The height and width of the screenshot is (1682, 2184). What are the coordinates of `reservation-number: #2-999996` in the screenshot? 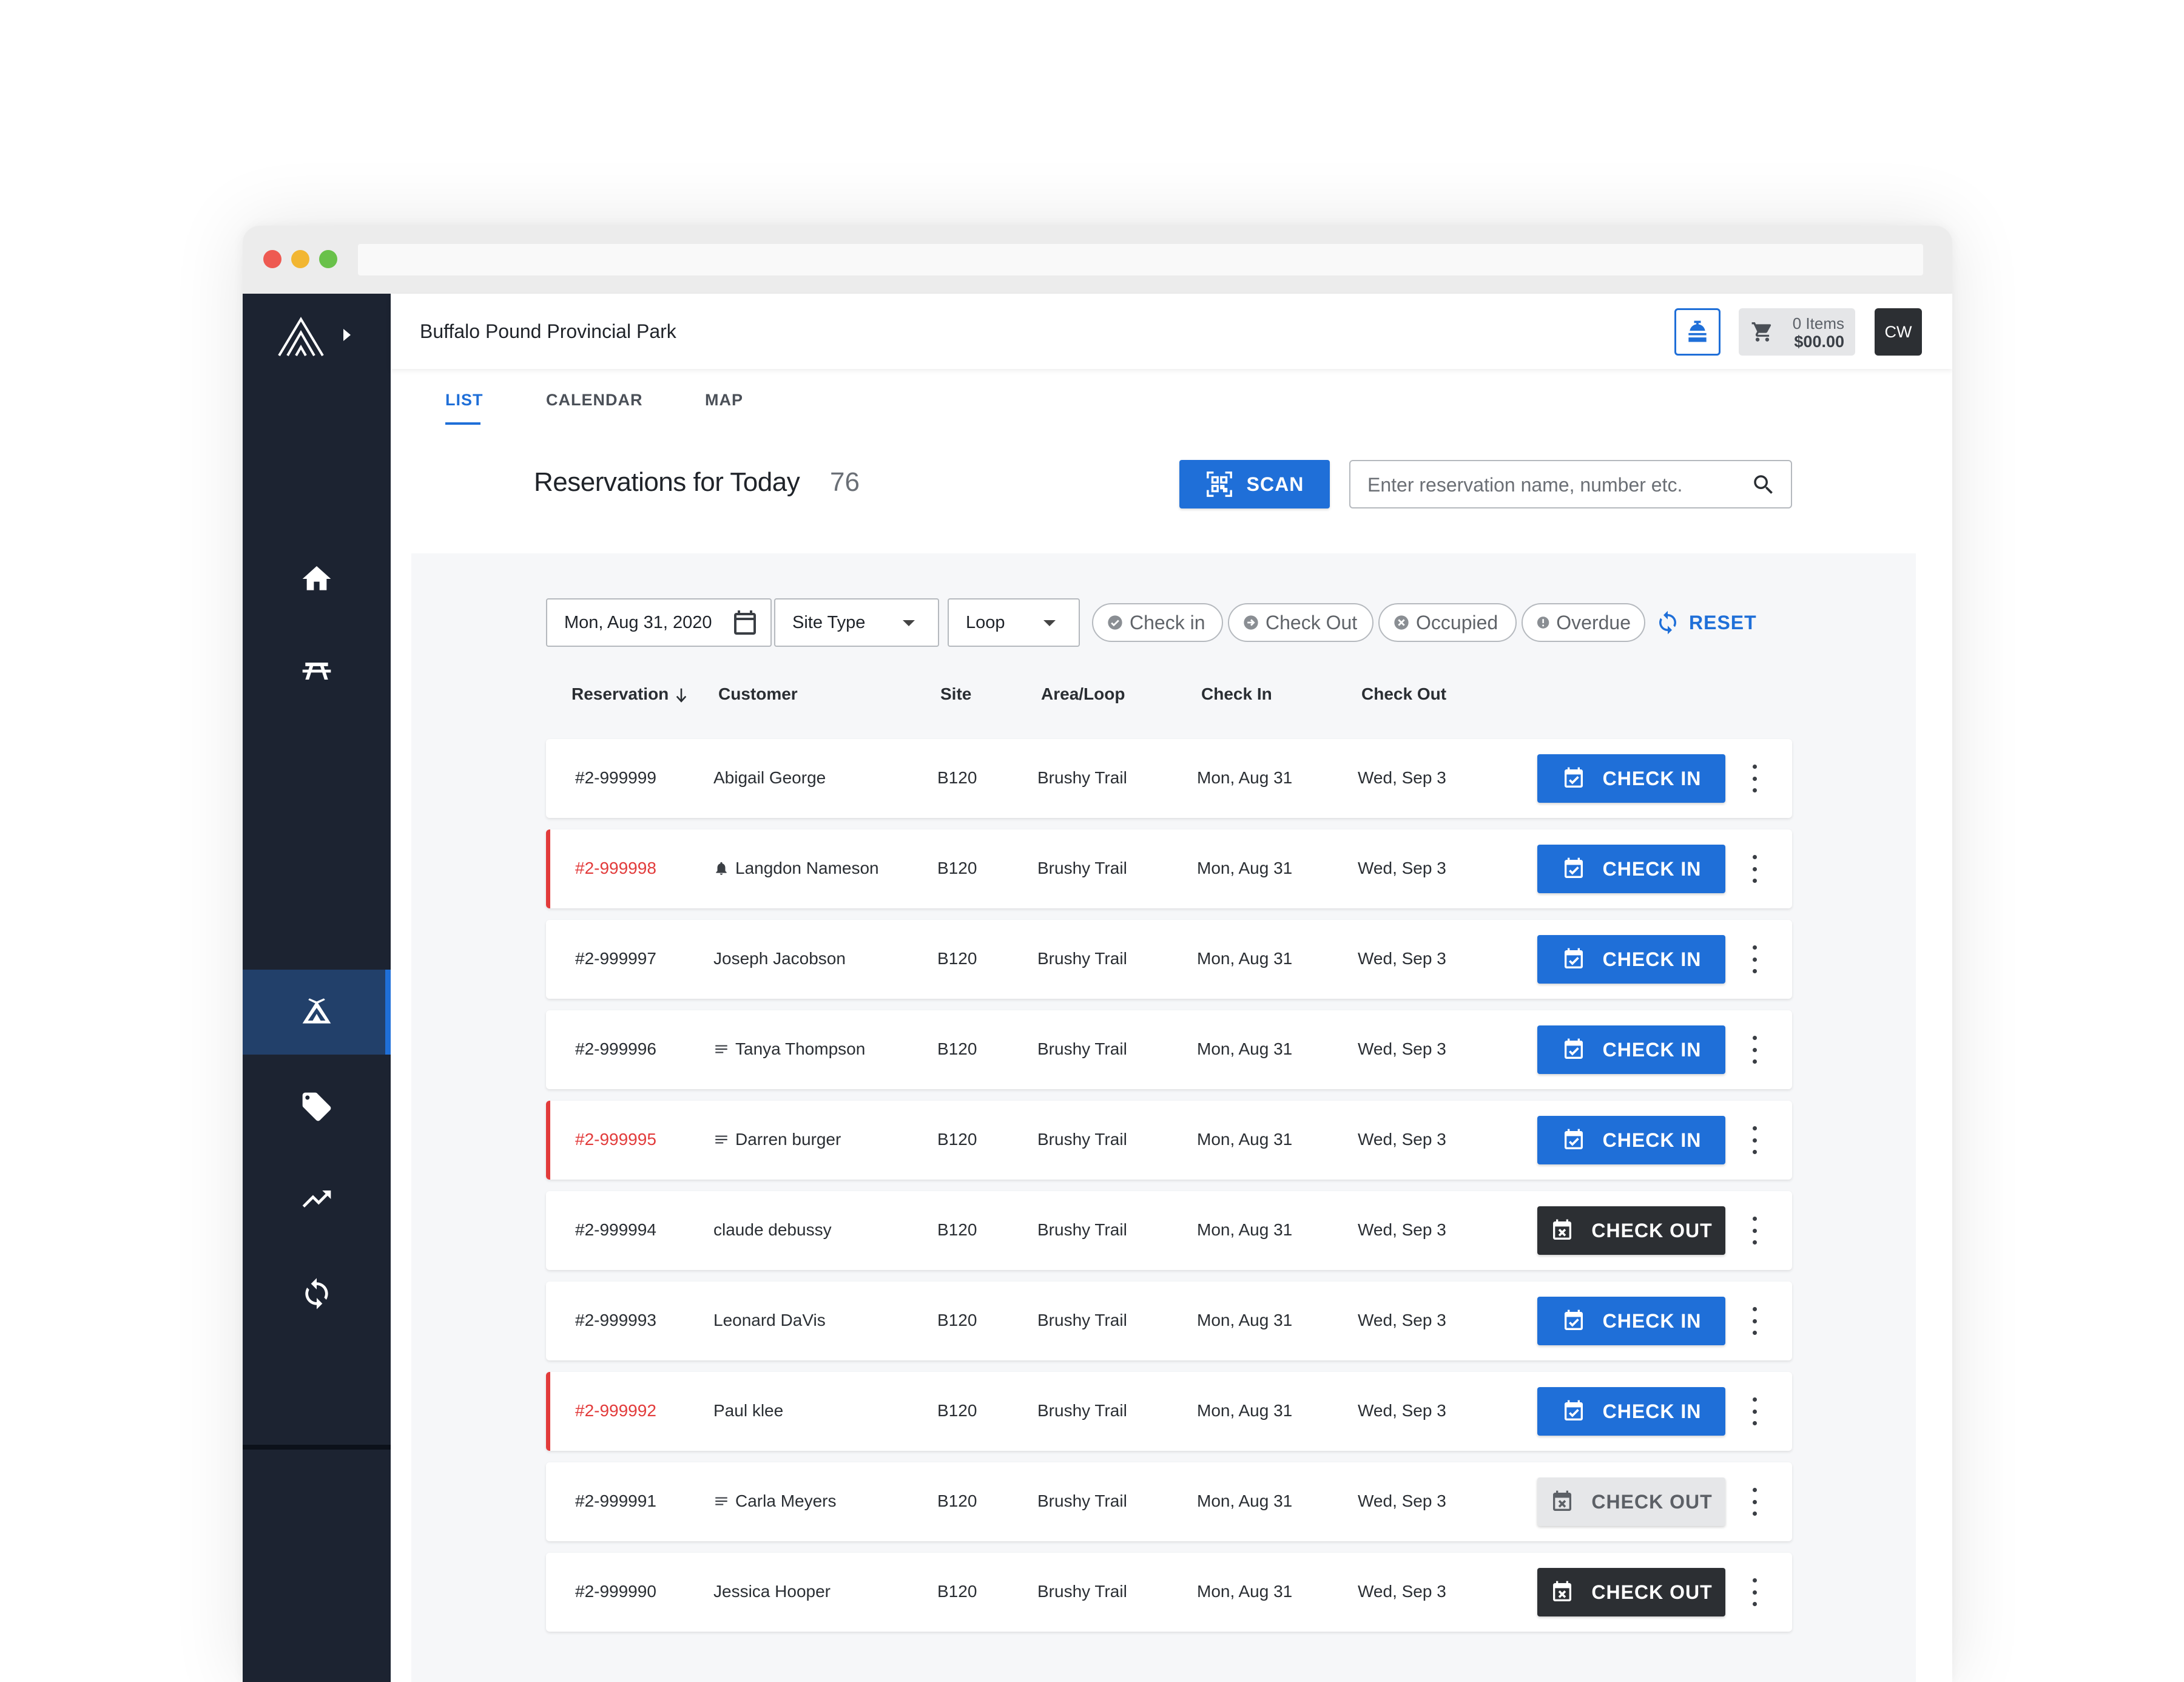 It's located at (615, 1049).